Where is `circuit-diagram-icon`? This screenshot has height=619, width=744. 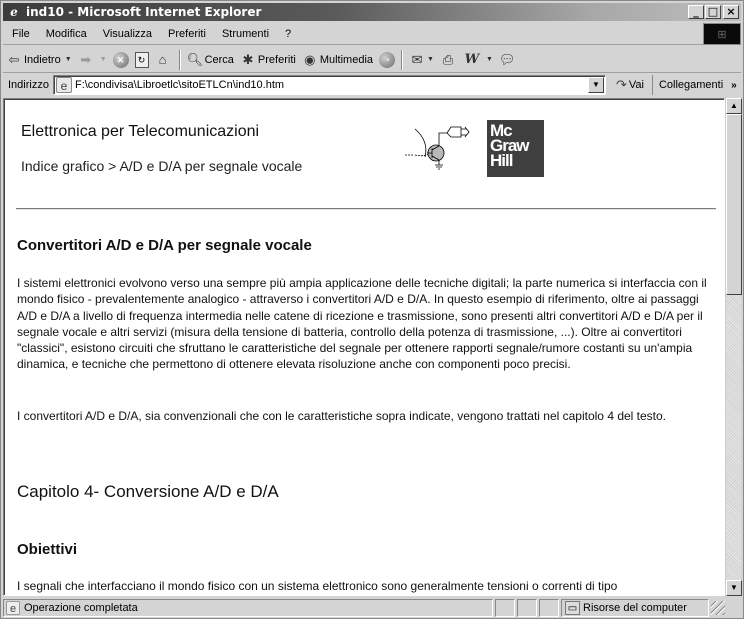
circuit-diagram-icon is located at coordinates (437, 148).